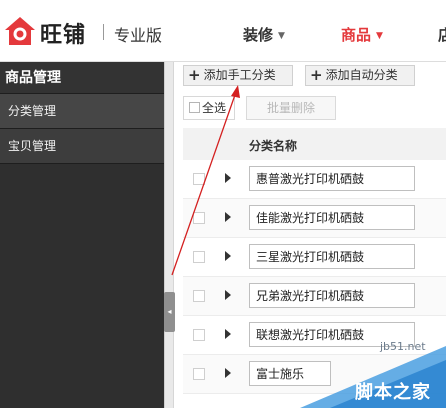 This screenshot has width=446, height=408. I want to click on nav-products: 商品 ▼, so click(362, 34).